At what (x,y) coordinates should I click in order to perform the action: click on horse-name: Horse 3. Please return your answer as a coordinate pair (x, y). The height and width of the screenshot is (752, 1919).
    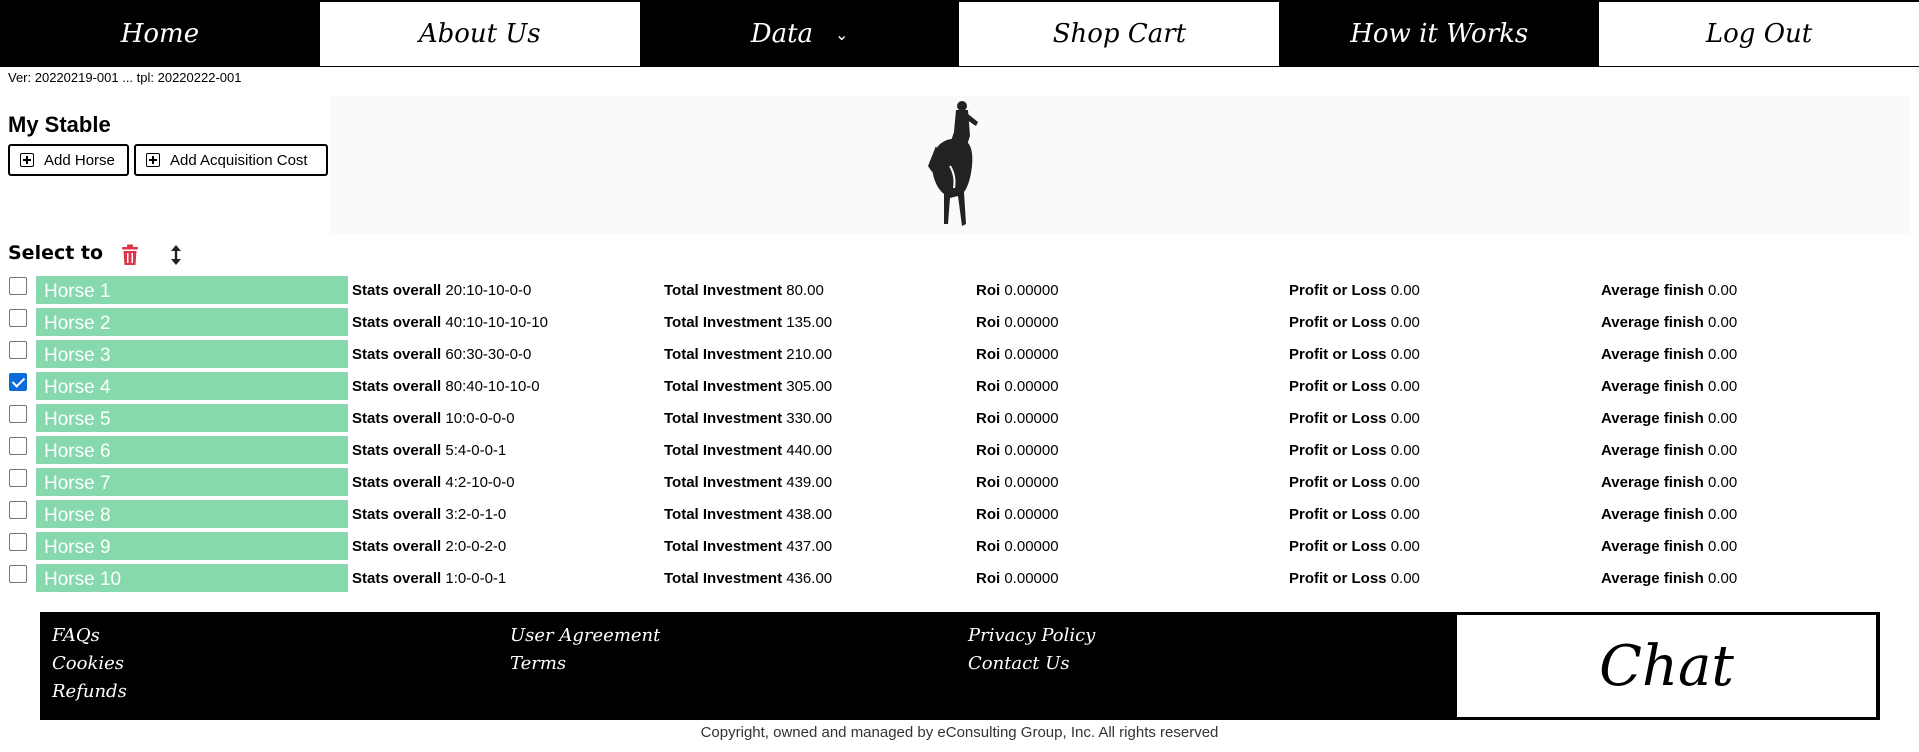
    Looking at the image, I should click on (192, 354).